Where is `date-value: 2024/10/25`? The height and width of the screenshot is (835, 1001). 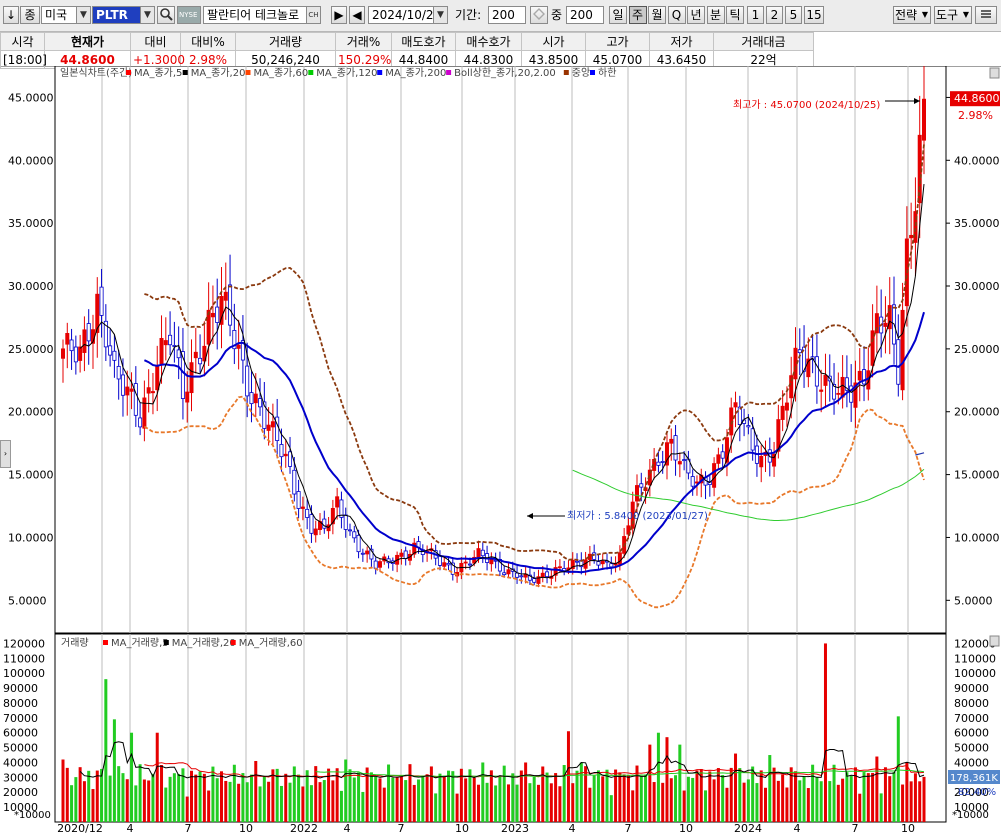
date-value: 2024/10/25 is located at coordinates (407, 15).